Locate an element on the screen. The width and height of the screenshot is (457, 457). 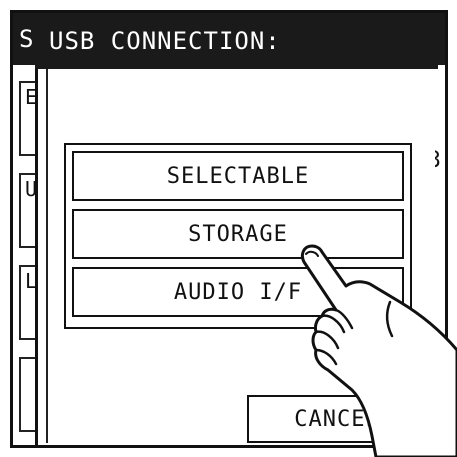
dialog-title: USB CONNECTION: is located at coordinates (165, 41).